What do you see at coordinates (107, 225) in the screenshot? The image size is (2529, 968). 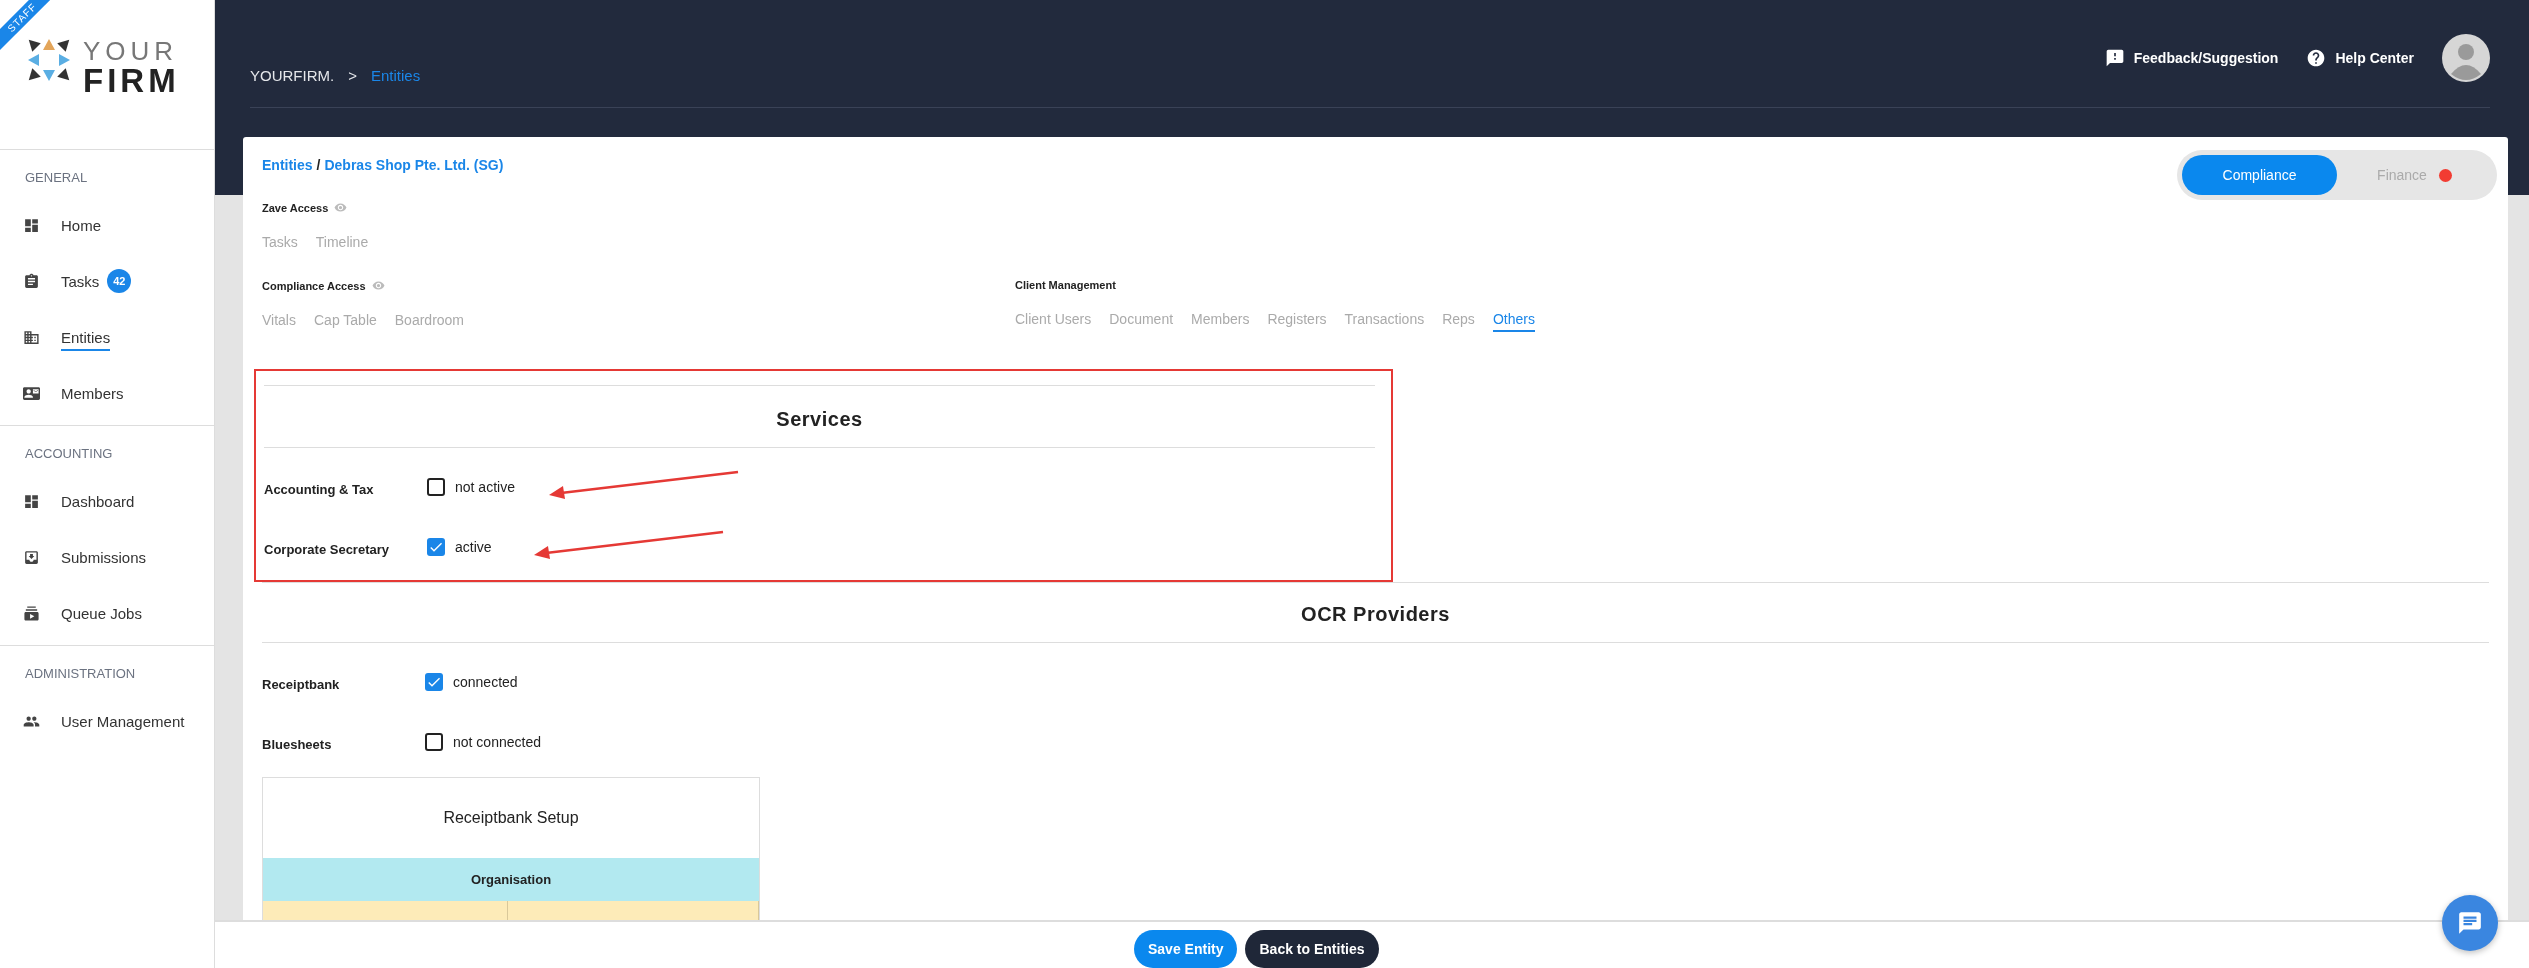 I see `nav-item: Home` at bounding box center [107, 225].